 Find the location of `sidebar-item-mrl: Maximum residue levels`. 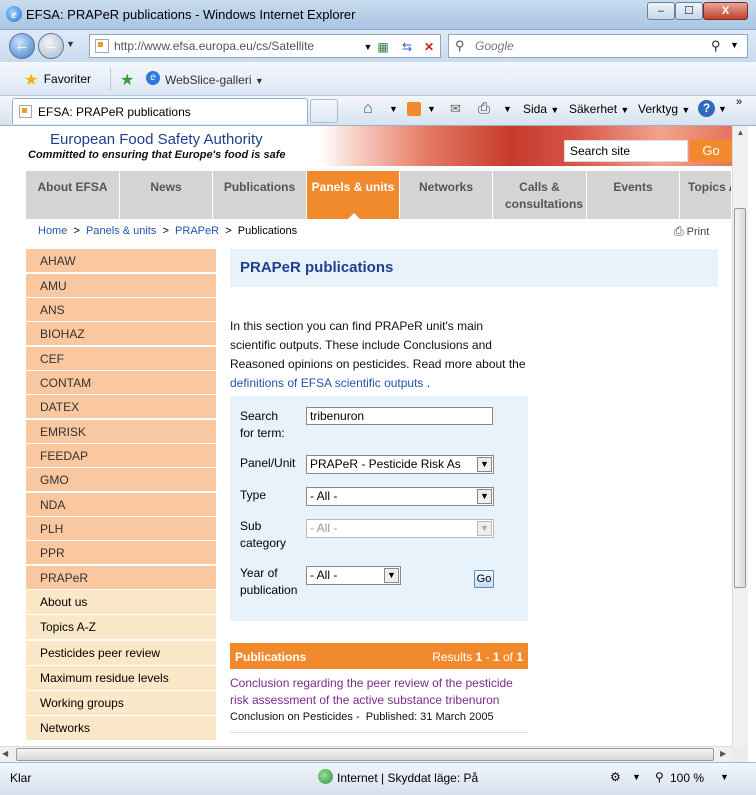

sidebar-item-mrl: Maximum residue levels is located at coordinates (121, 678).